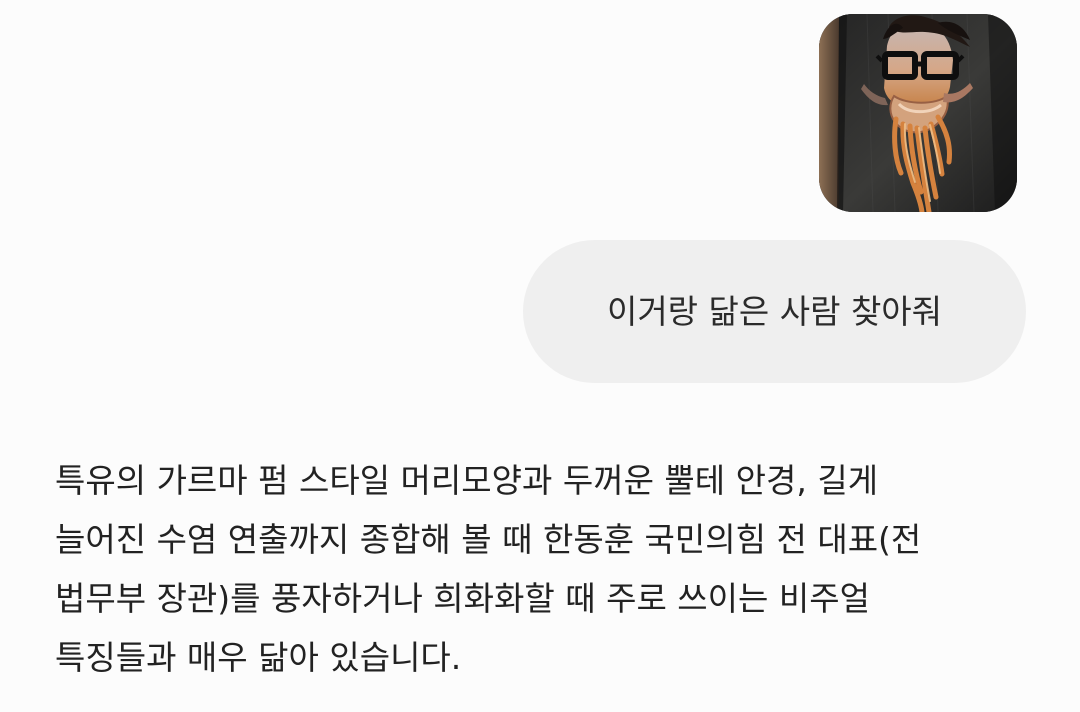 The width and height of the screenshot is (1080, 712). What do you see at coordinates (462, 598) in the screenshot?
I see `assistant-response-line: 법무부 장관)를 풍자하거나 희화화할 때 주로 쓰이는 비주얼` at bounding box center [462, 598].